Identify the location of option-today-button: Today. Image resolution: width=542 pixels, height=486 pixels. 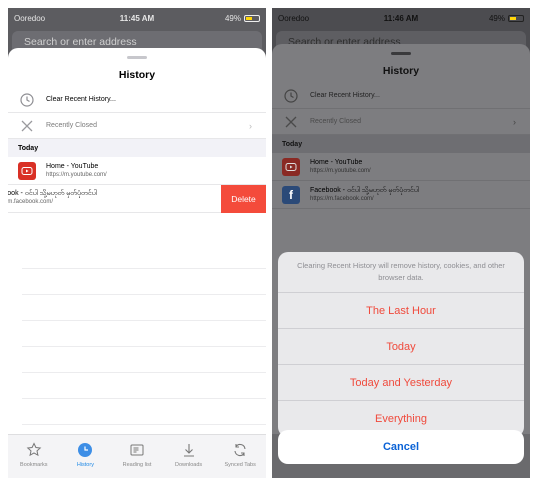
(401, 347).